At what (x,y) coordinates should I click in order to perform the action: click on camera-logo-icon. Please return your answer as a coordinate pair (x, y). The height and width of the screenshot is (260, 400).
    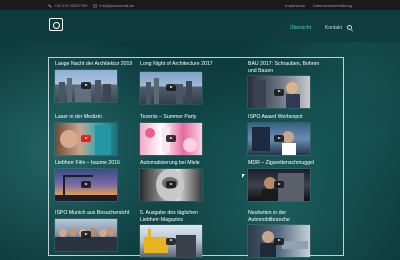
    Looking at the image, I should click on (56, 24).